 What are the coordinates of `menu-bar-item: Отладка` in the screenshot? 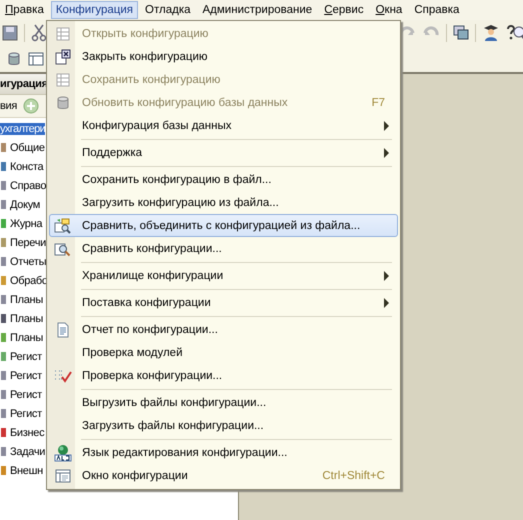 It's located at (168, 10).